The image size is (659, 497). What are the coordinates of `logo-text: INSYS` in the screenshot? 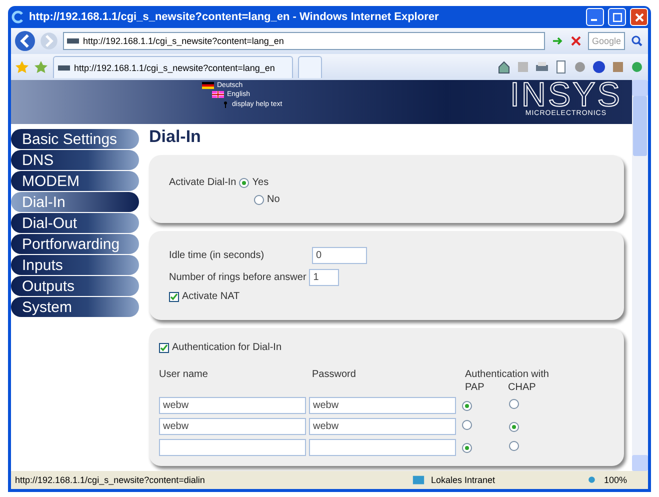 It's located at (566, 95).